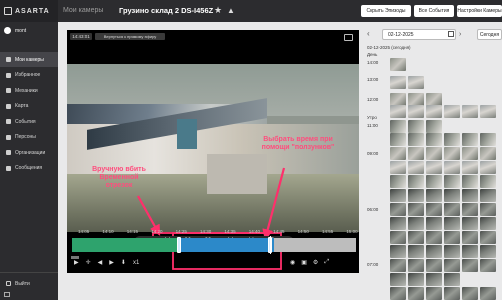 The width and height of the screenshot is (502, 300). What do you see at coordinates (181, 231) in the screenshot?
I see `timeline-tick-label: 14:25` at bounding box center [181, 231].